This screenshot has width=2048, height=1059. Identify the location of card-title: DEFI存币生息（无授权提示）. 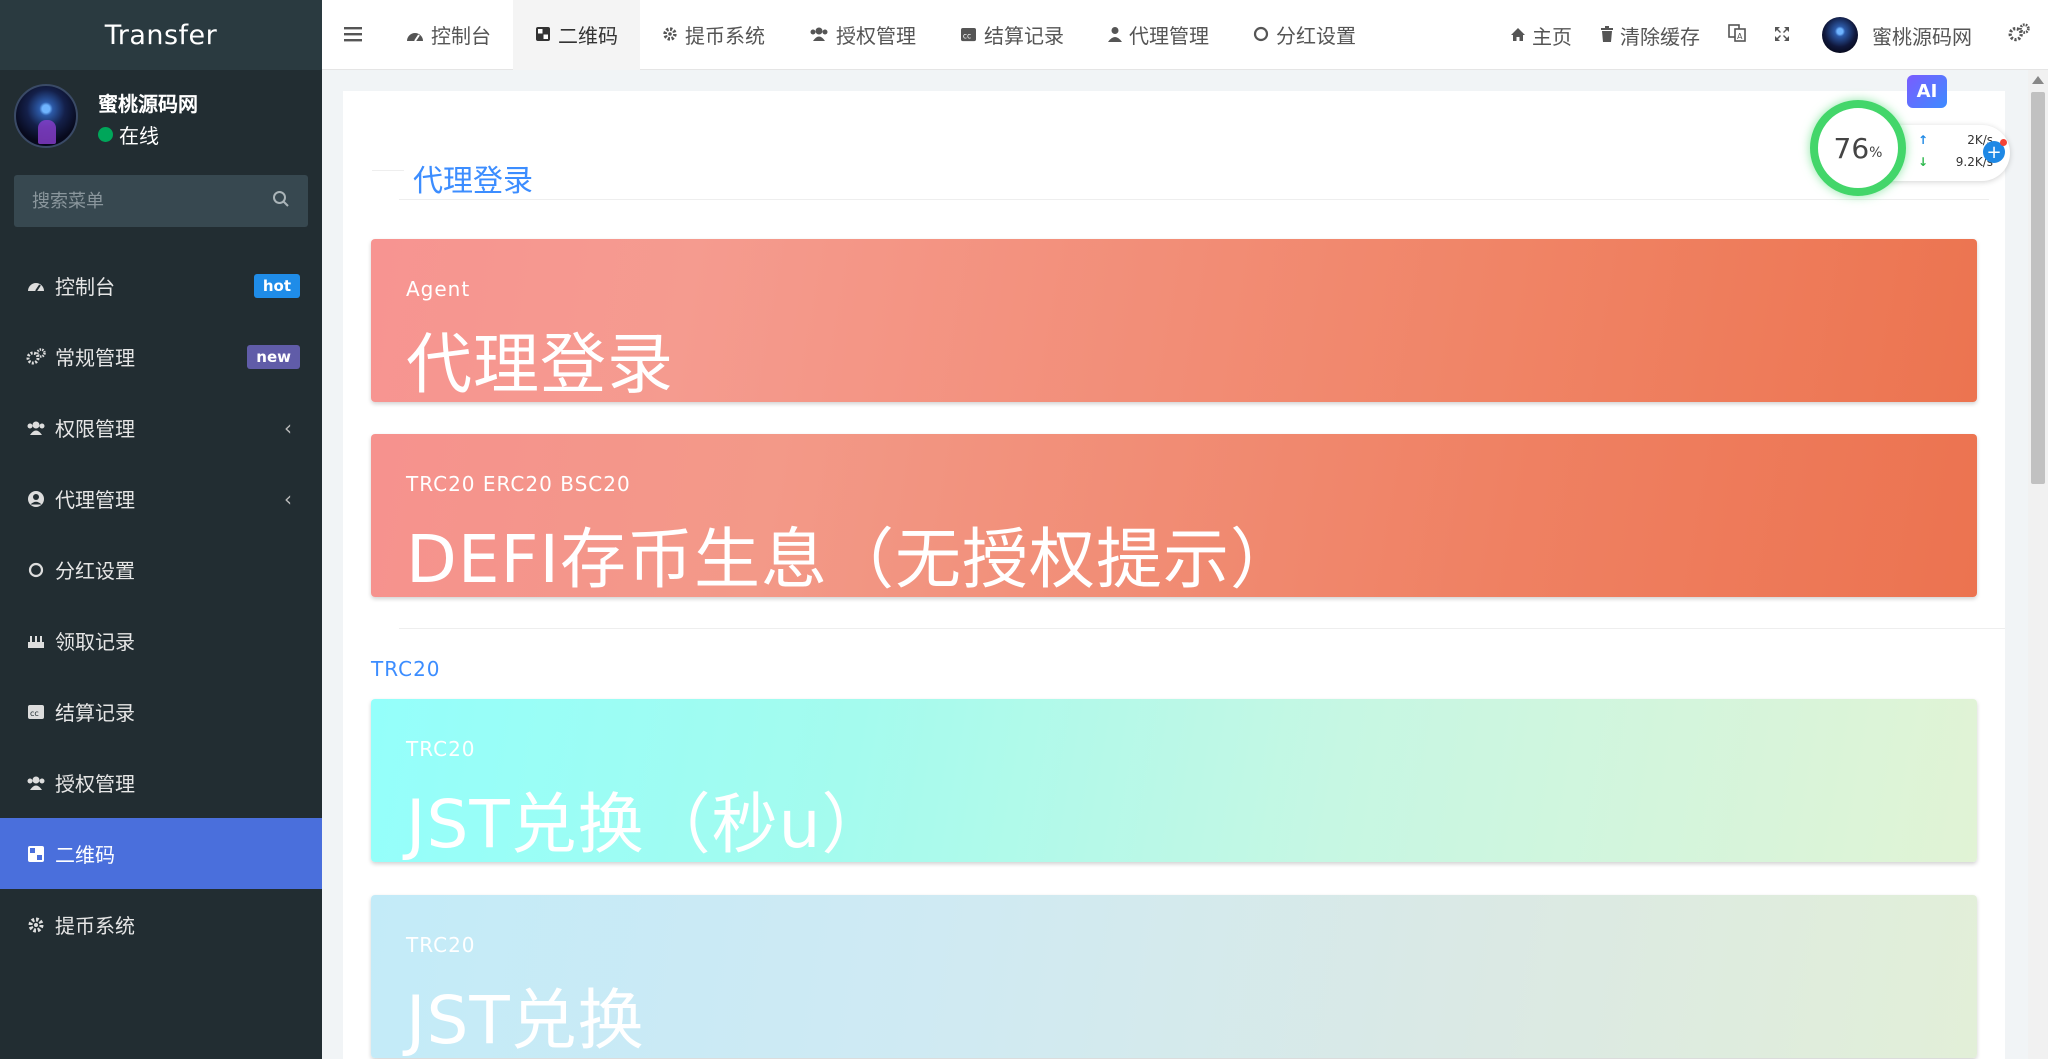
(851, 559).